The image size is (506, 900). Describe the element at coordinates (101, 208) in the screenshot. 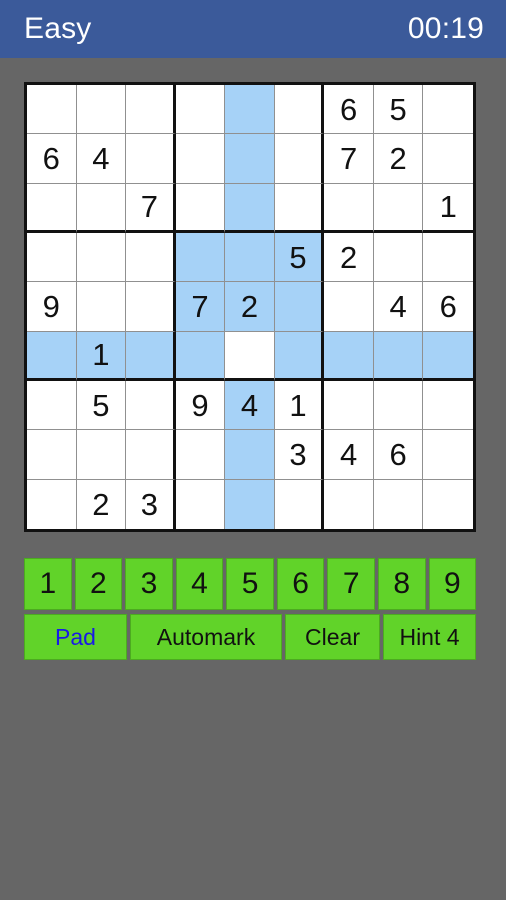

I see `sudoku-cell-r3c2` at that location.